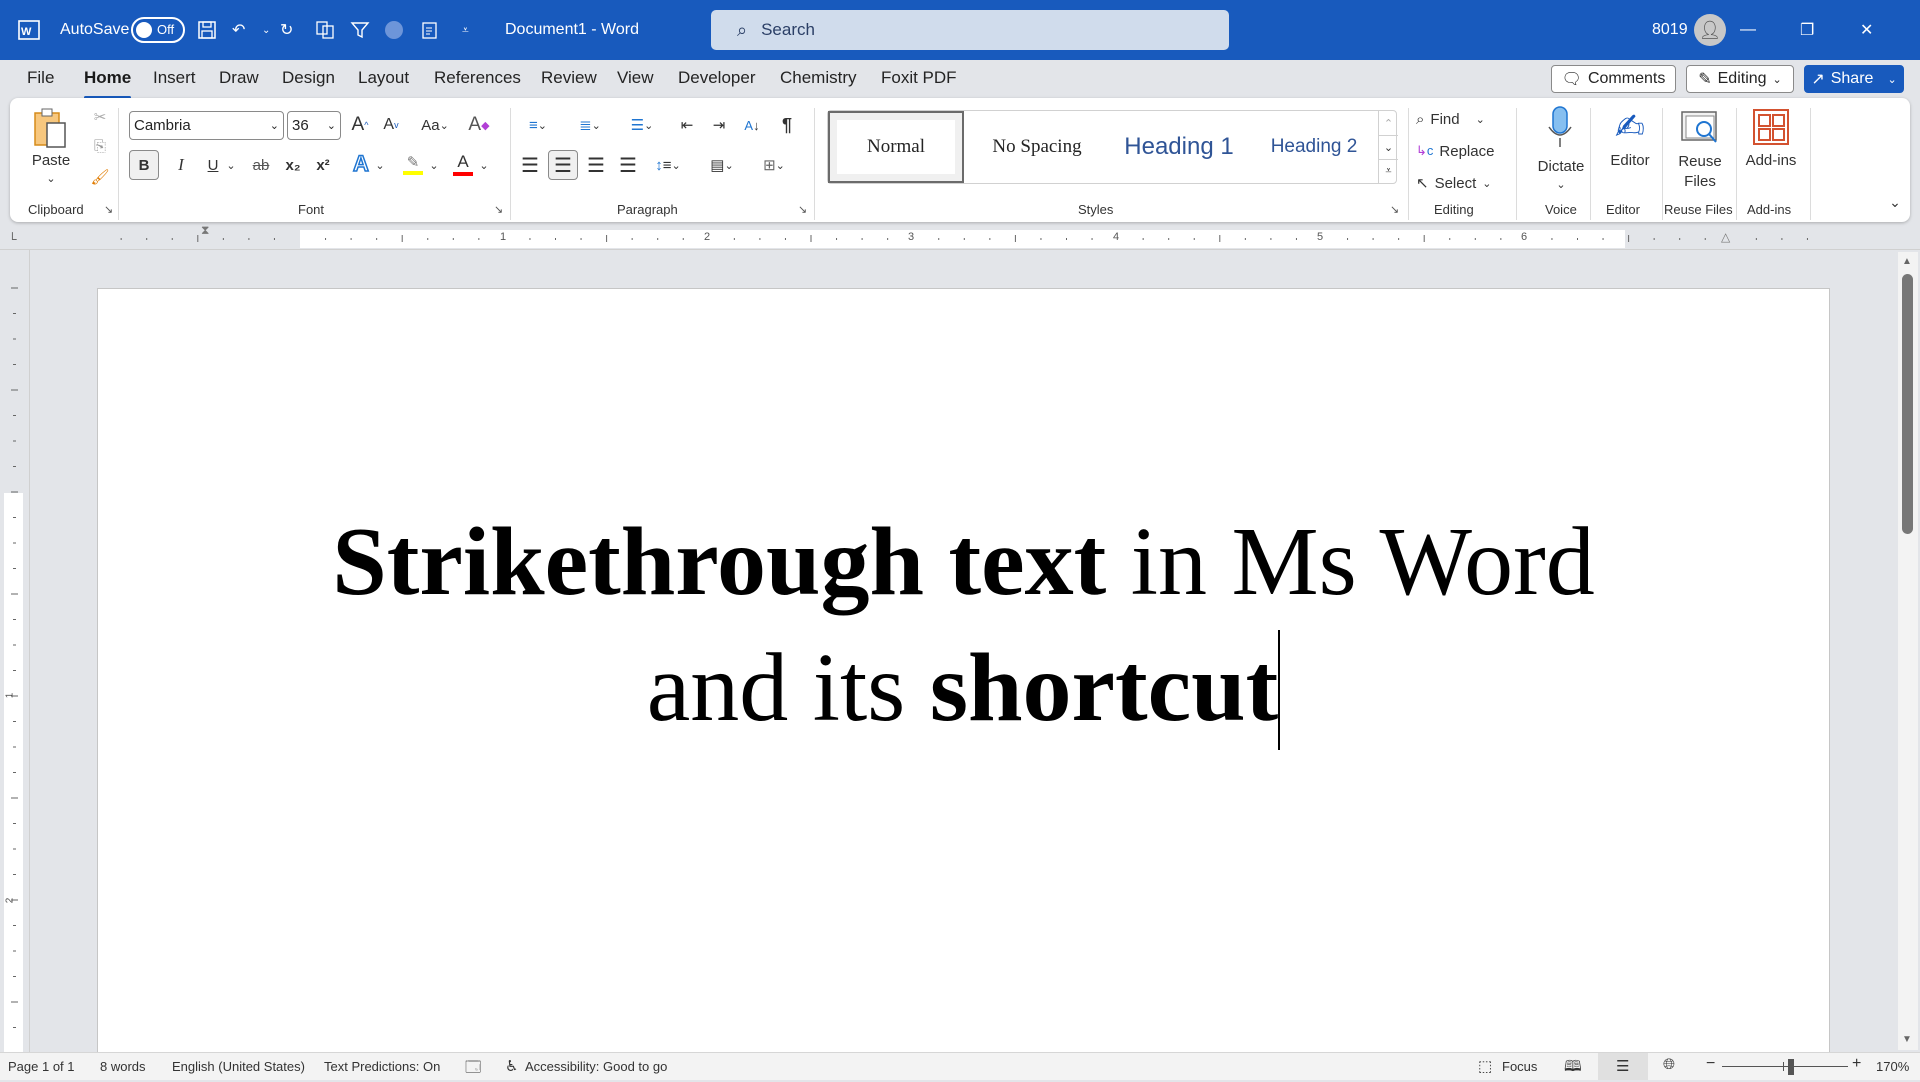  Describe the element at coordinates (1613, 79) in the screenshot. I see `comments-button: 🗨︎ Comments` at that location.